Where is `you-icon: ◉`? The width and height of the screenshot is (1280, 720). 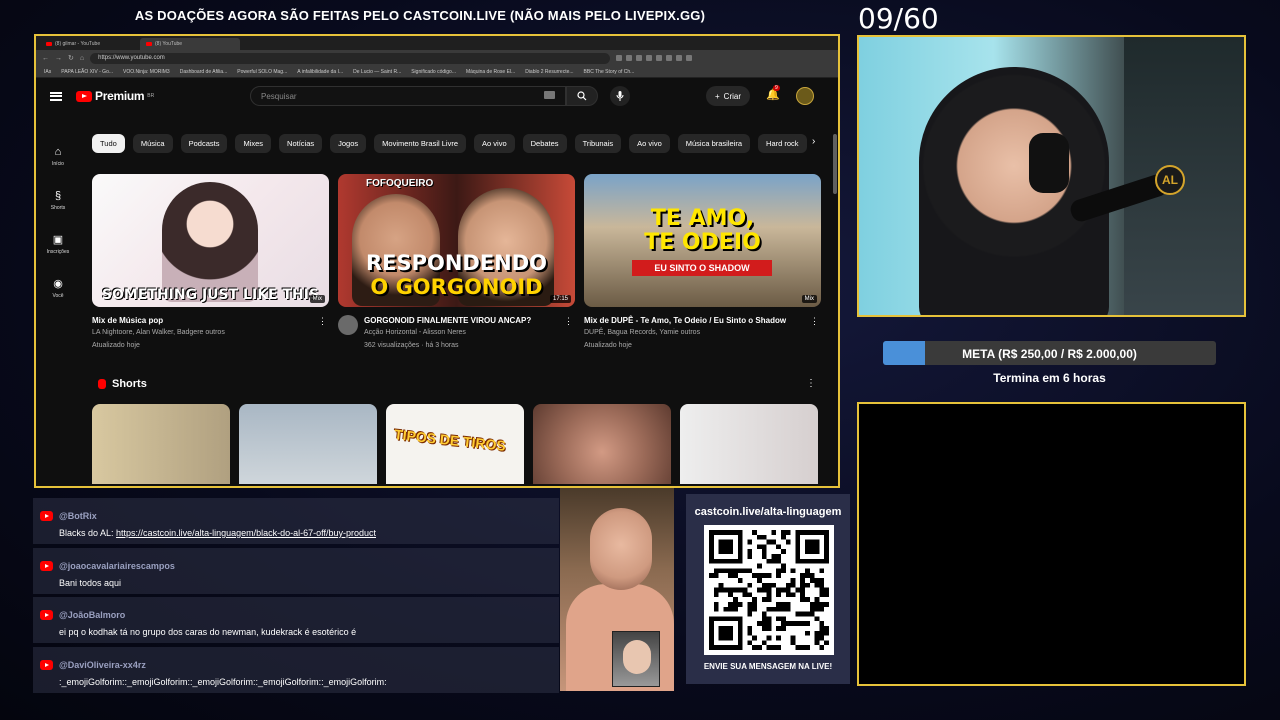 you-icon: ◉ is located at coordinates (58, 284).